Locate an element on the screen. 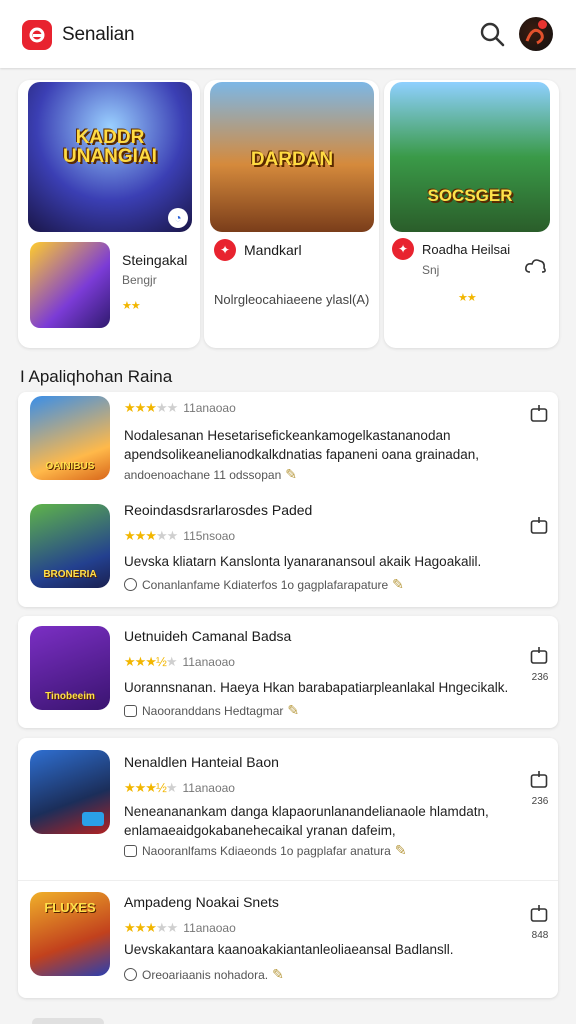 The width and height of the screenshot is (576, 1024). app-meta: andoenoachane 11 odssopan ✎ is located at coordinates (210, 474).